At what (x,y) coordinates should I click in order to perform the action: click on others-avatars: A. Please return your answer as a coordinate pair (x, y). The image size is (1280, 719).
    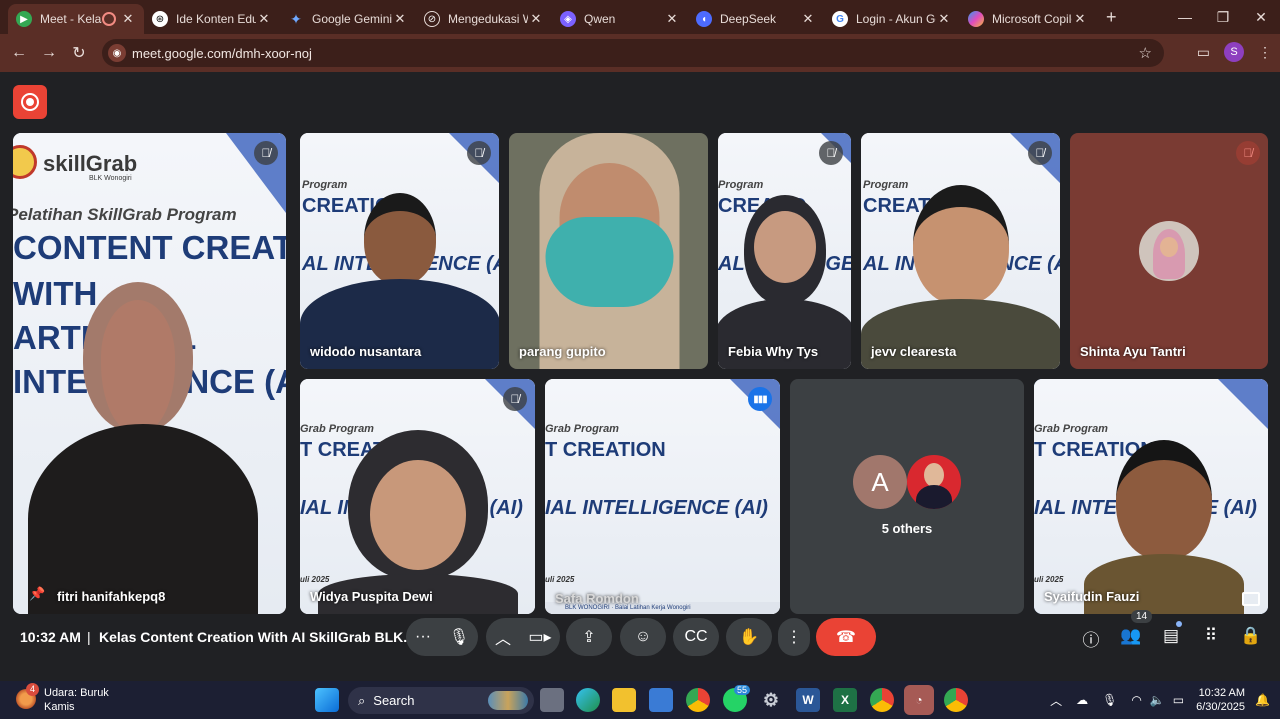
    Looking at the image, I should click on (907, 482).